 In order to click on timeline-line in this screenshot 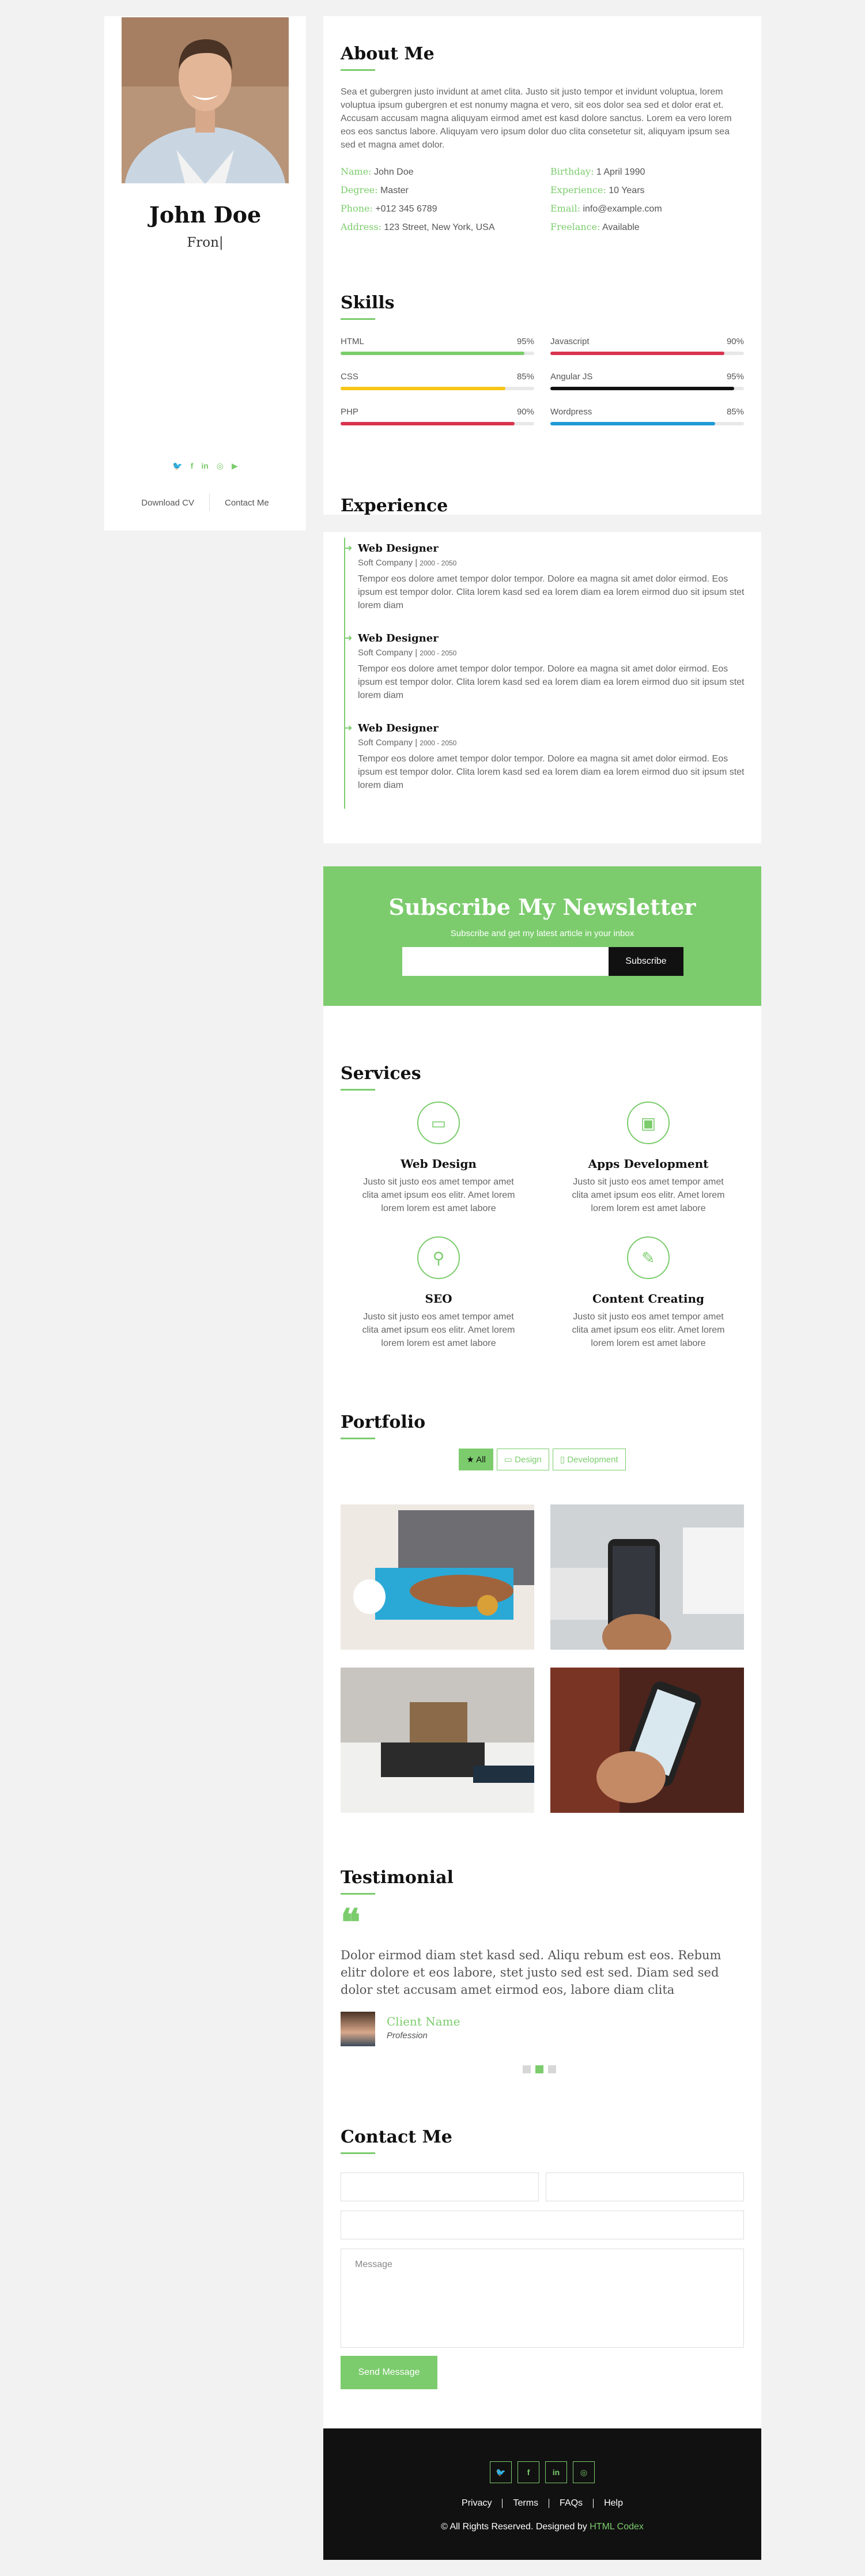, I will do `click(344, 673)`.